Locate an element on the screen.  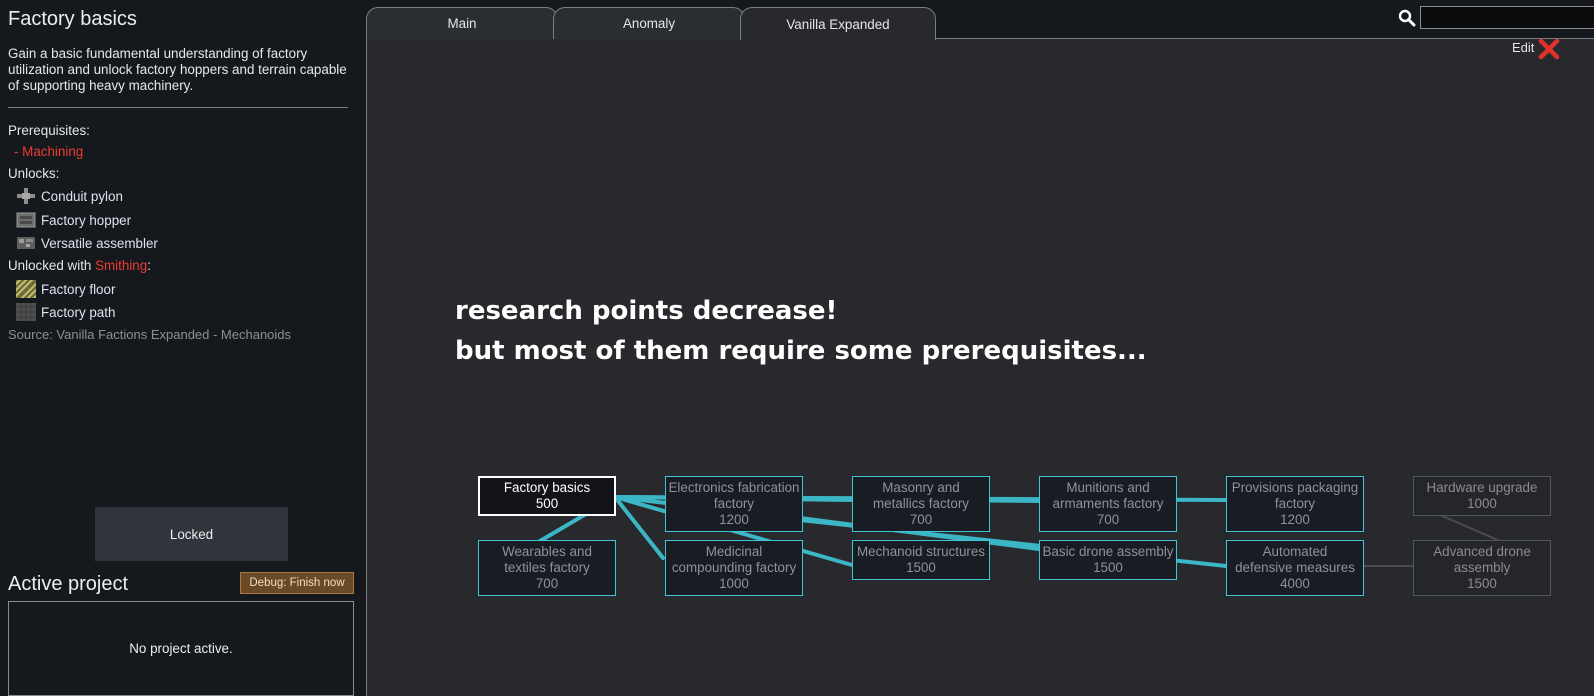
research-node-basic-drone-assembly: Basic drone assembly 1500 is located at coordinates (1108, 560).